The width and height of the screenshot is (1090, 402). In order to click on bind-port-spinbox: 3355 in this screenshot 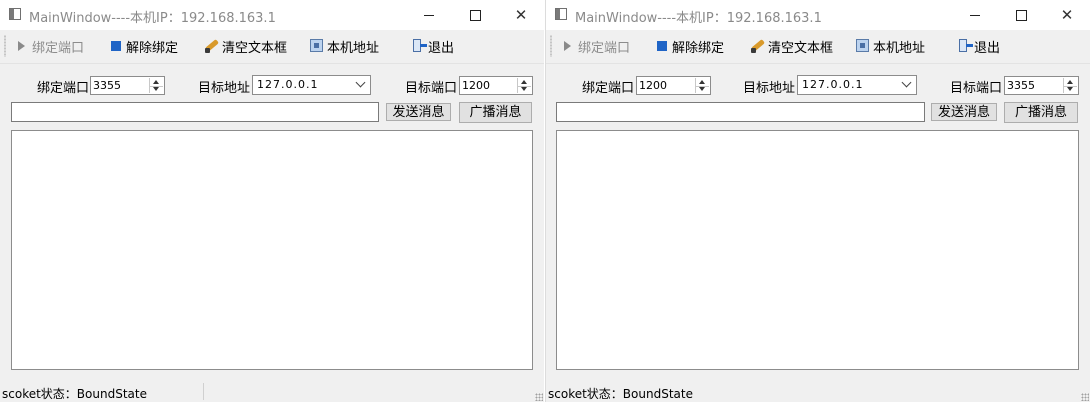, I will do `click(127, 85)`.